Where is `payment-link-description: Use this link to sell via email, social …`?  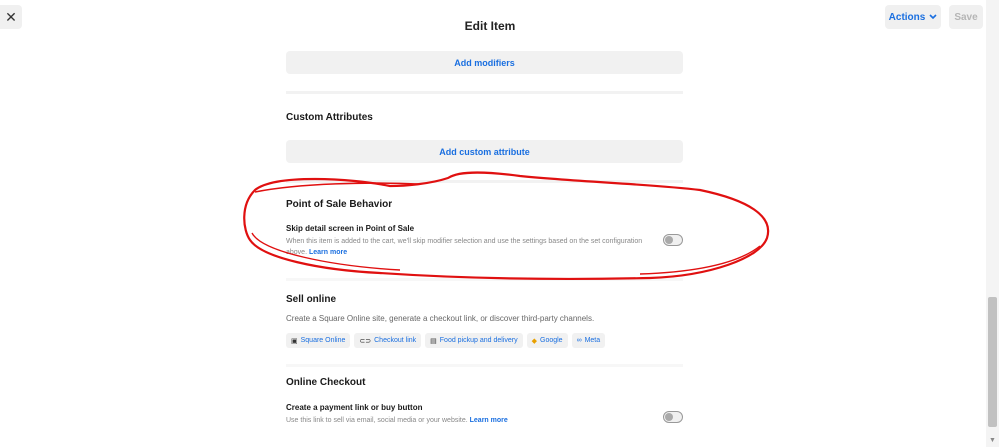
payment-link-description: Use this link to sell via email, social … is located at coordinates (397, 420).